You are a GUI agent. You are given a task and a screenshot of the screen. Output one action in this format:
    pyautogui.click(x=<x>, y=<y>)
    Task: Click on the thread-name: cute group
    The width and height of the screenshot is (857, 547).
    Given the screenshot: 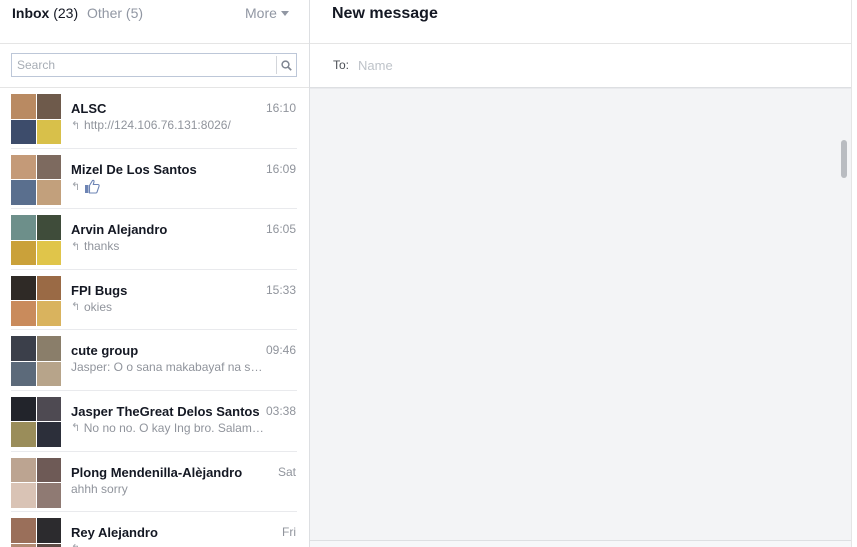 What is the action you would take?
    pyautogui.click(x=105, y=351)
    